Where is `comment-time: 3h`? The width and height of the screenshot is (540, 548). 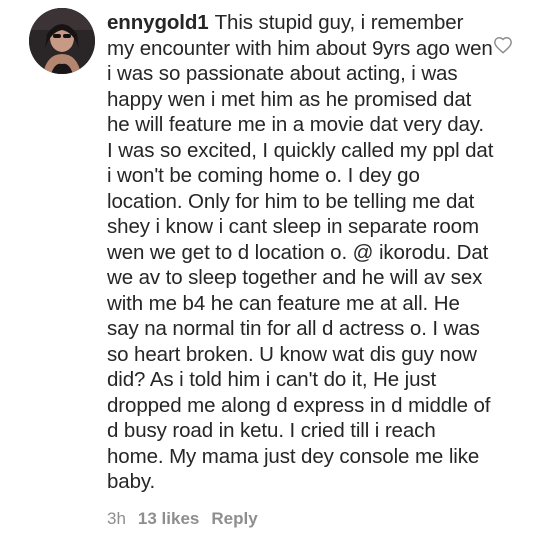 comment-time: 3h is located at coordinates (116, 519).